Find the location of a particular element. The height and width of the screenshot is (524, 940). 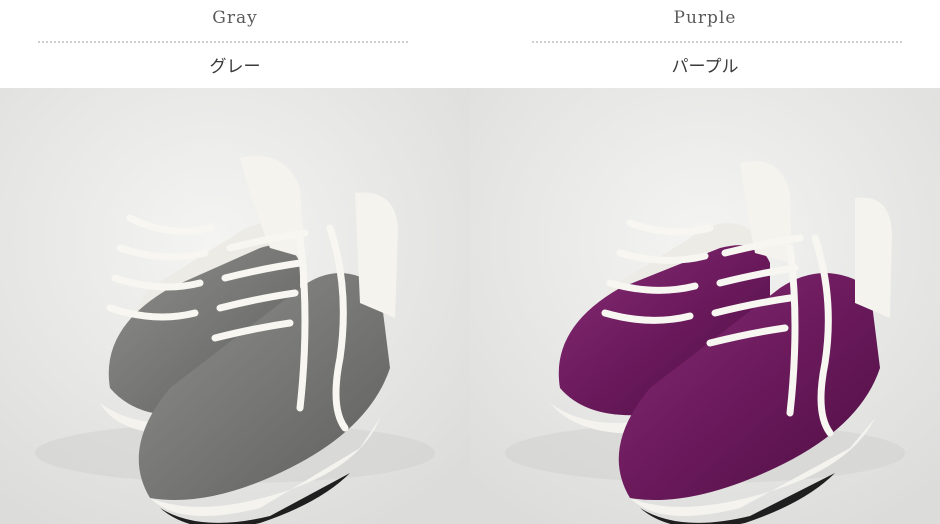

variant-label-ja: パープル is located at coordinates (705, 67).